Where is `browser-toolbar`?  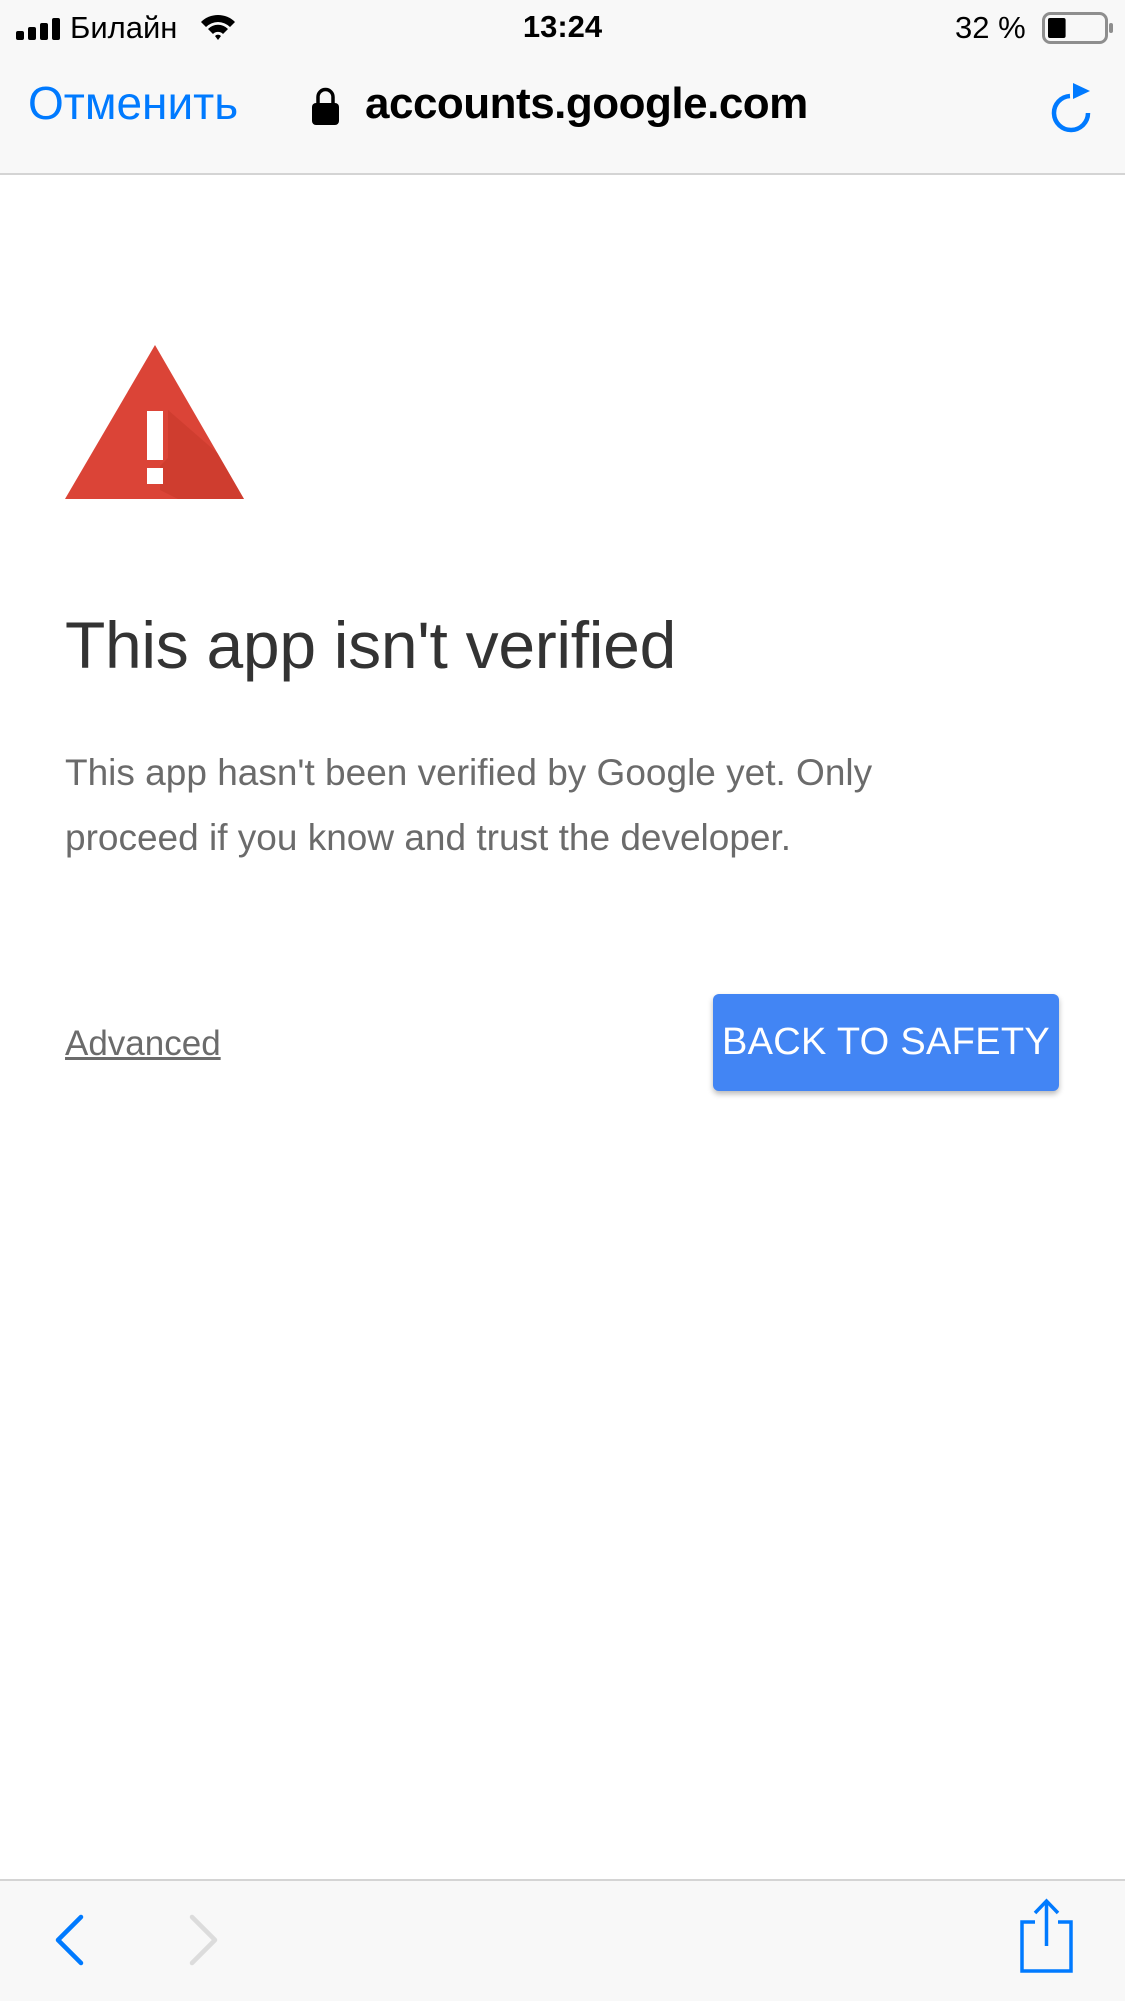 browser-toolbar is located at coordinates (562, 1940).